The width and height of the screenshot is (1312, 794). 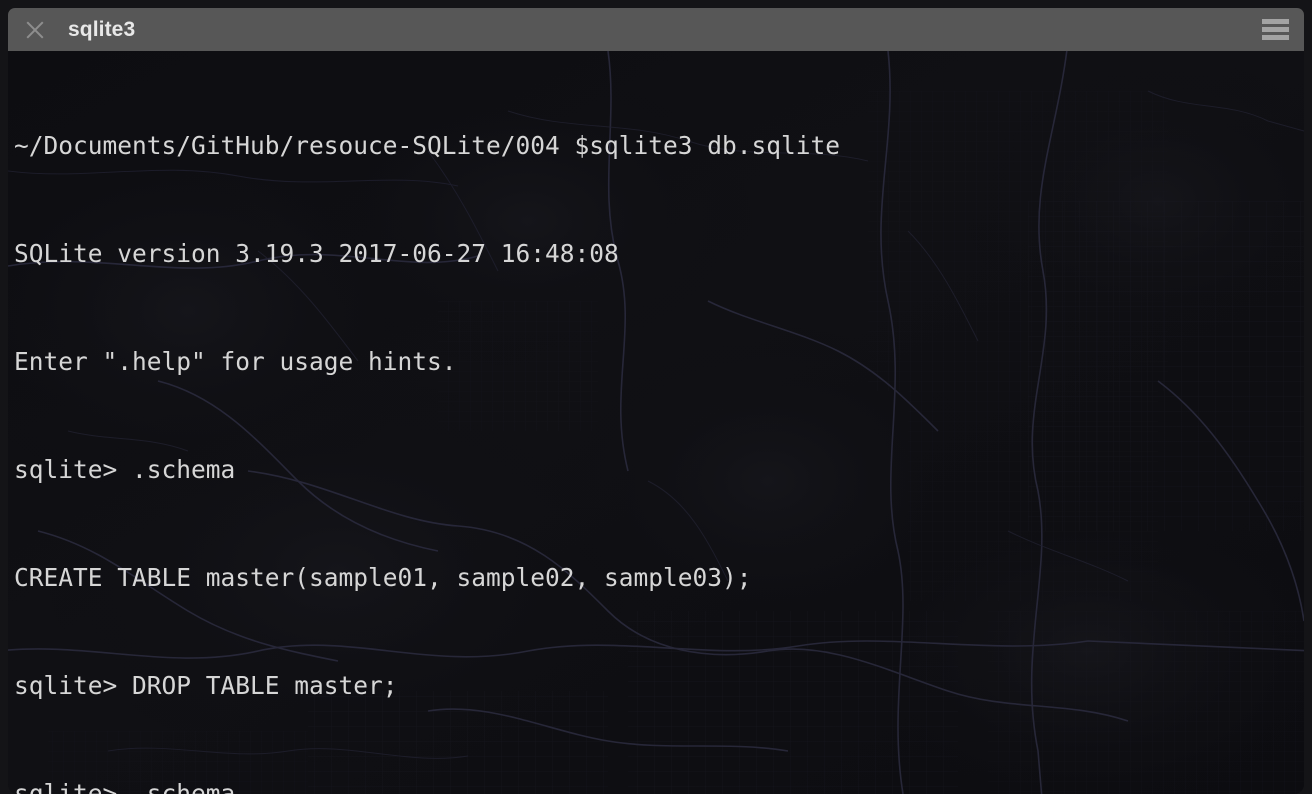 I want to click on terminal-line: Enter ".help" for usage hints., so click(x=235, y=361).